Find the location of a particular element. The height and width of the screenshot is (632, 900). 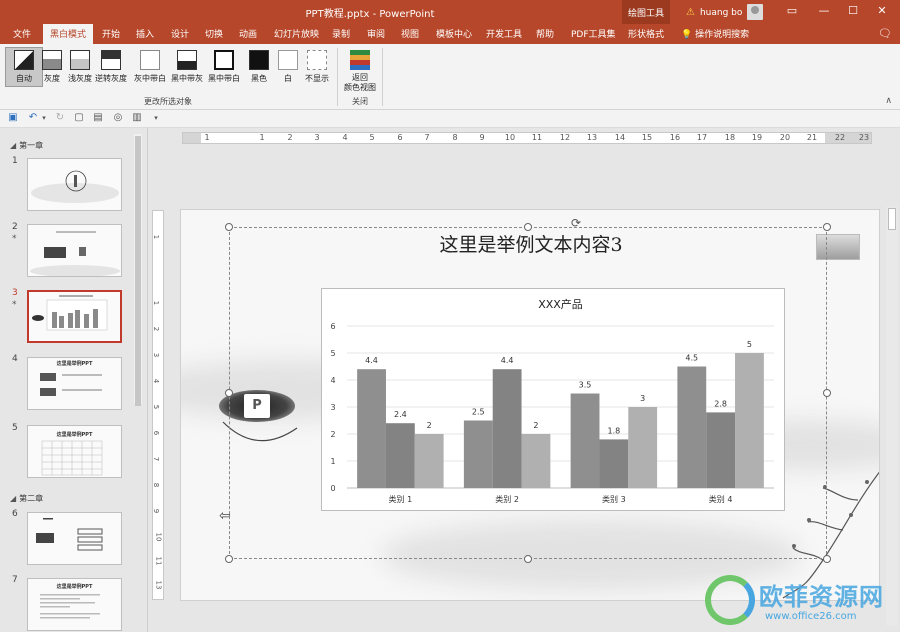

thumbnail-scrollbar is located at coordinates (138, 270).